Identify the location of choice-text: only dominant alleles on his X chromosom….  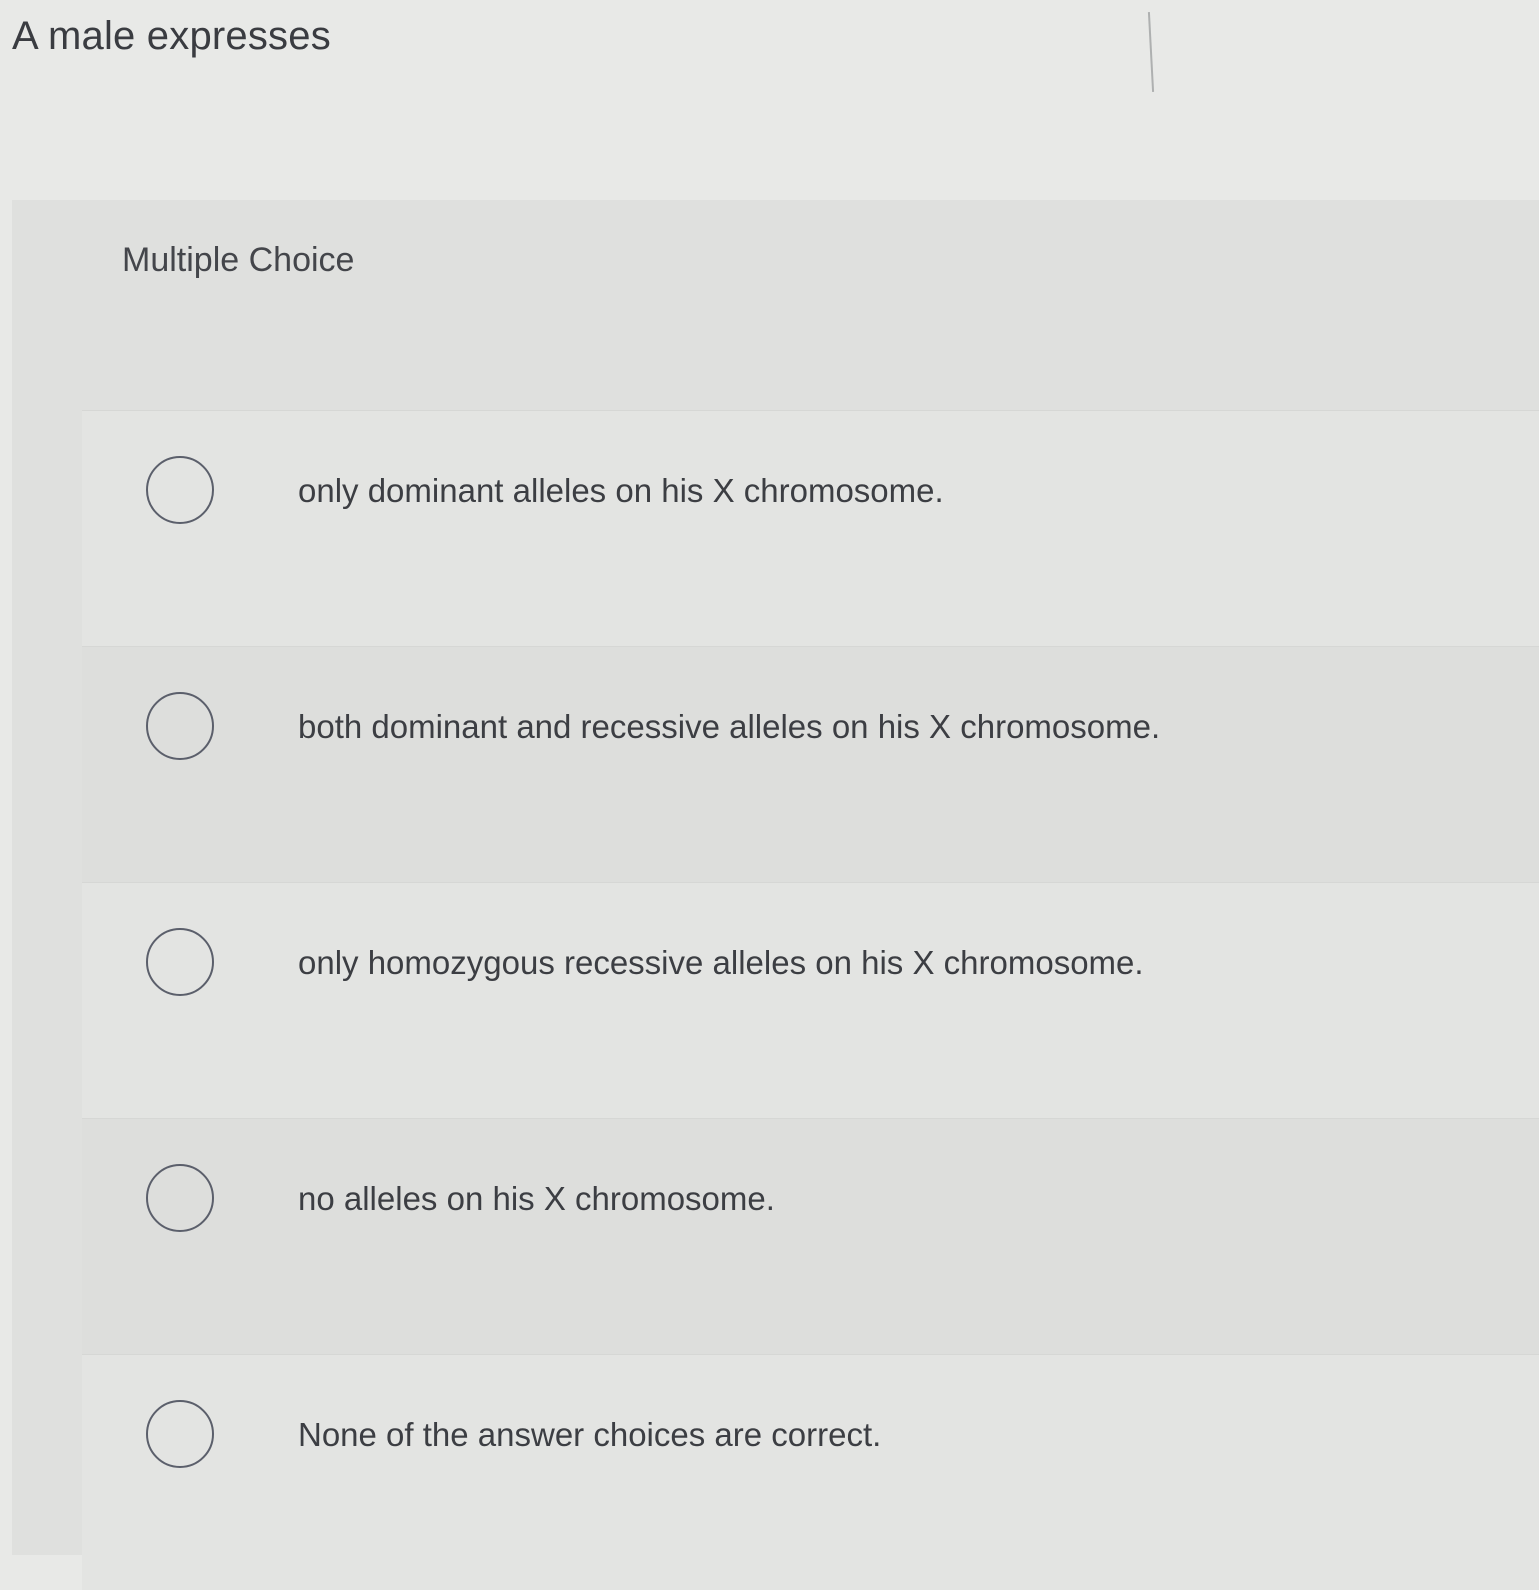
(621, 490).